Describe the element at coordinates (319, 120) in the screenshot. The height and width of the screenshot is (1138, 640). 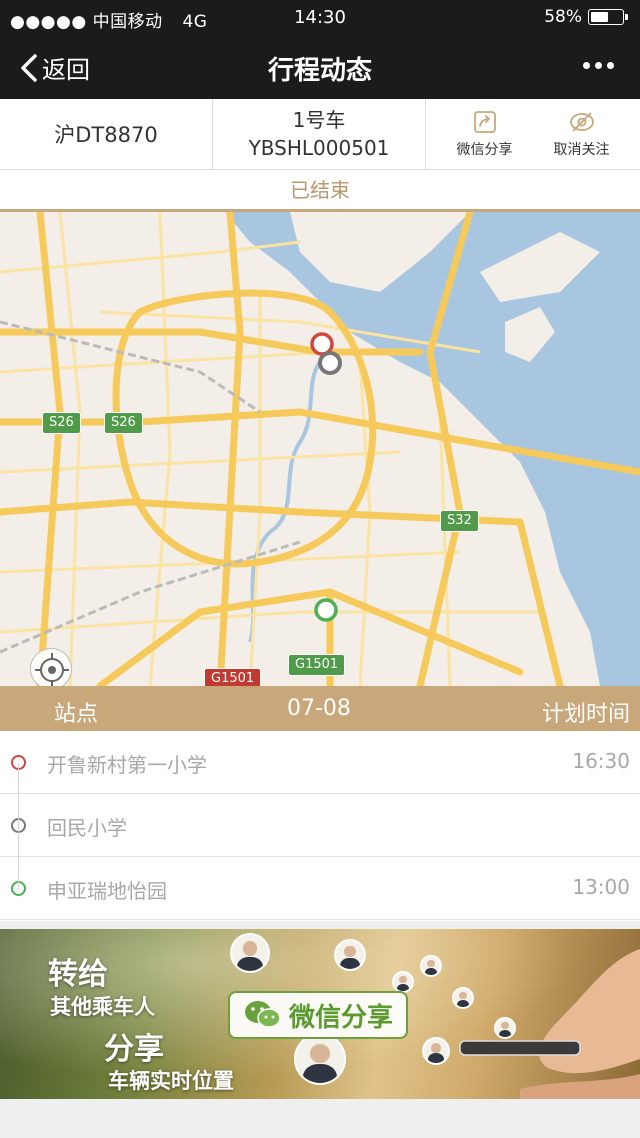
I see `car-name: 1号车` at that location.